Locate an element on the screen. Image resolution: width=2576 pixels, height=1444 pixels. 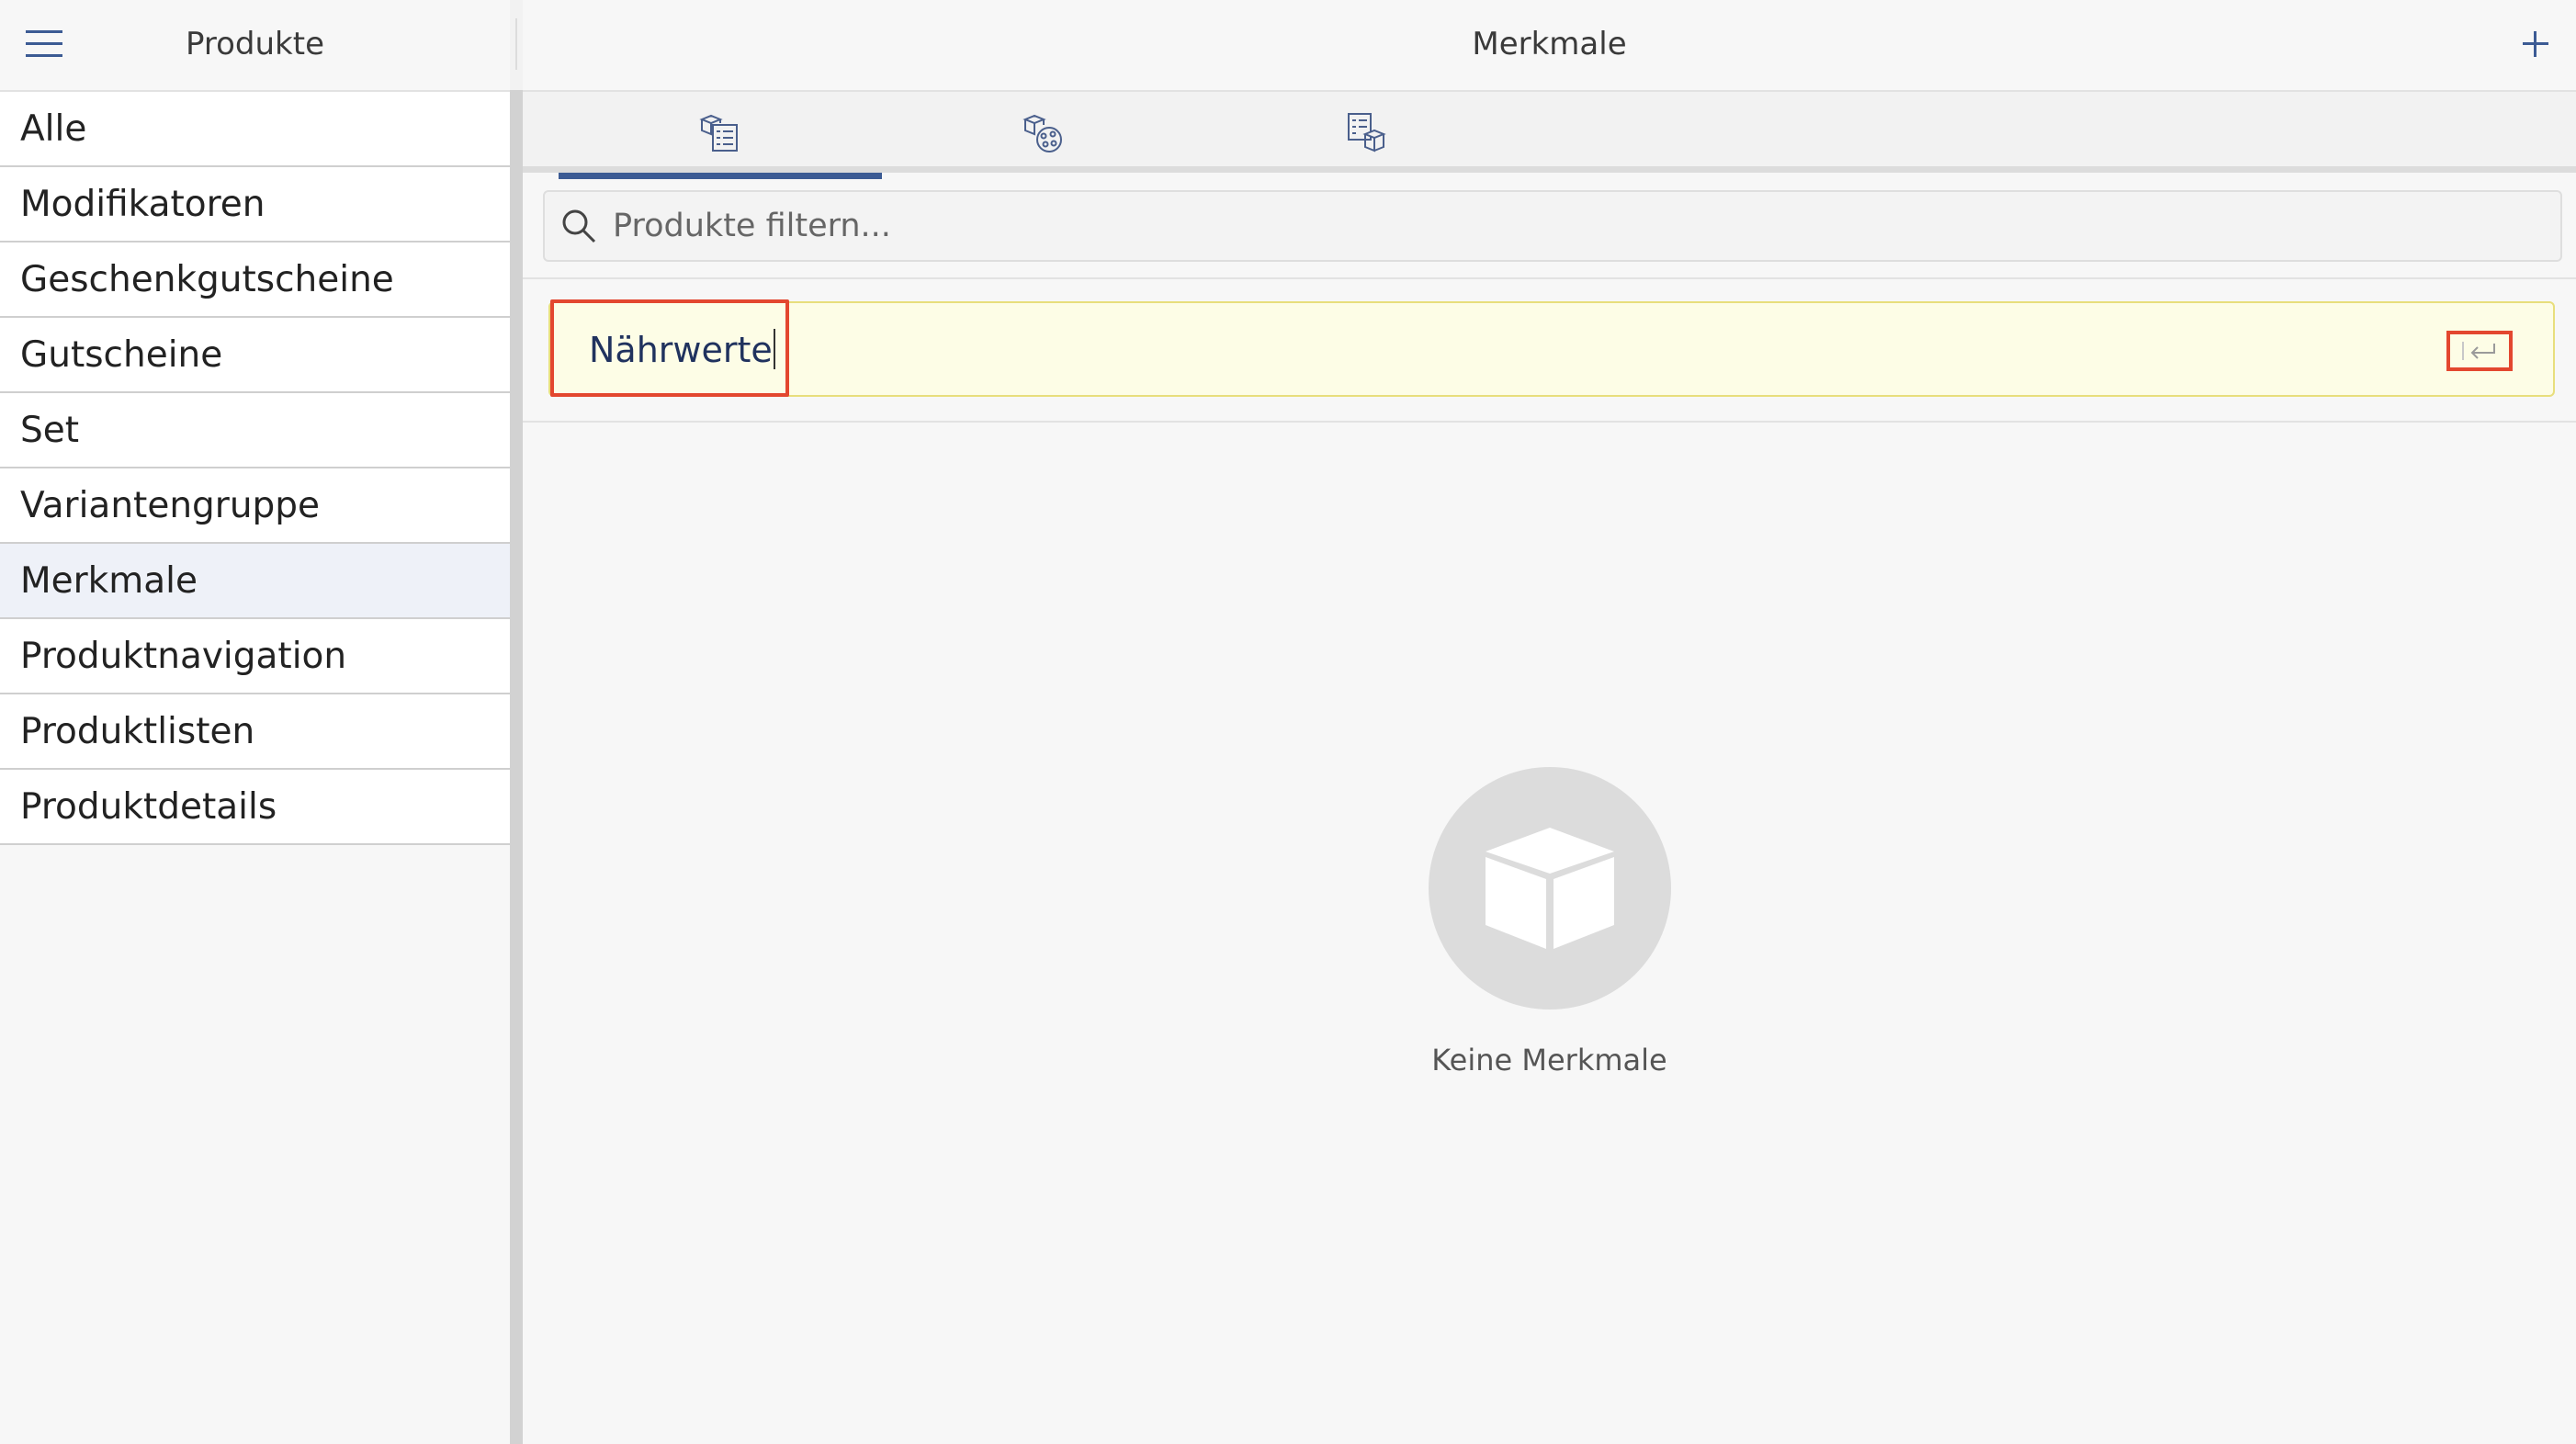
search-input is located at coordinates (1577, 226).